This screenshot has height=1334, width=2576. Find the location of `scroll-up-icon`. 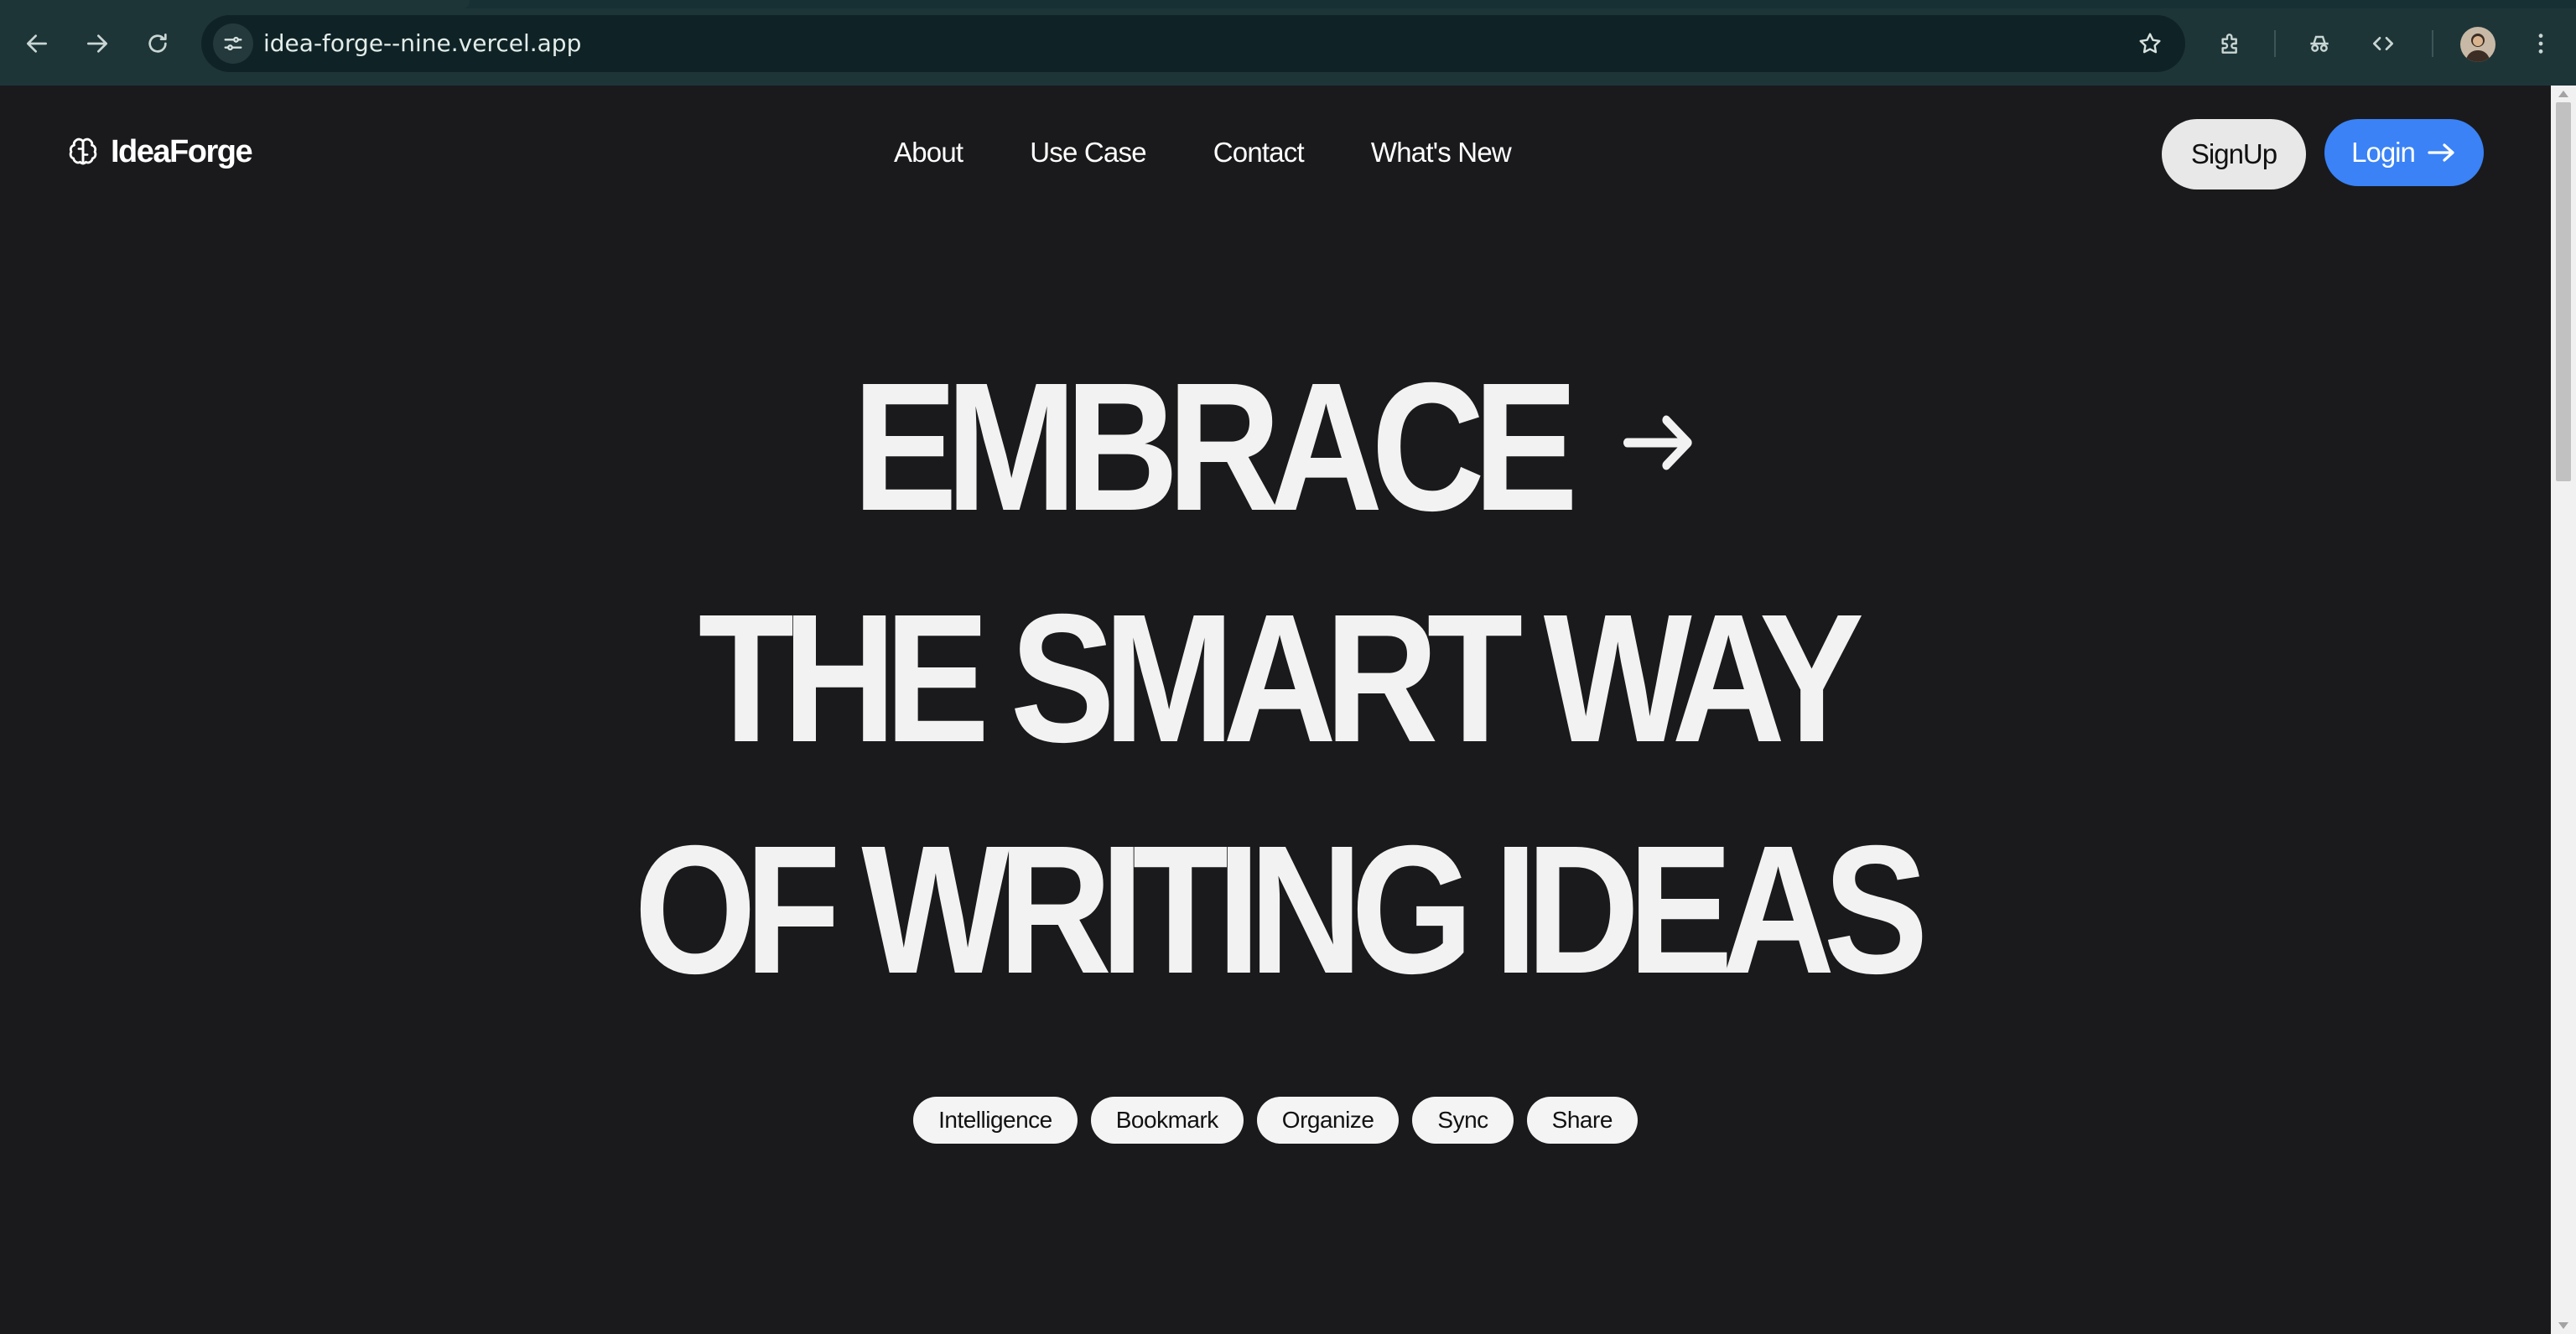

scroll-up-icon is located at coordinates (2563, 94).